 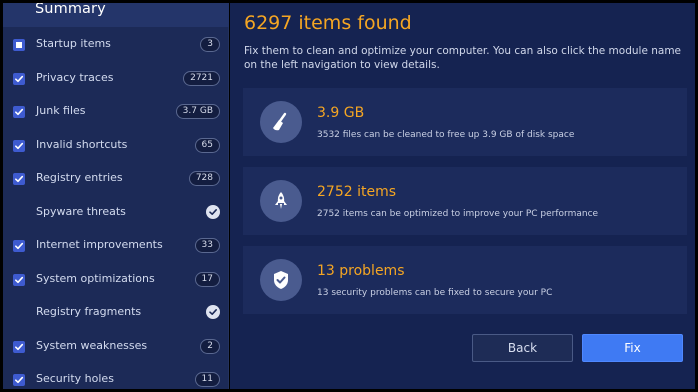 What do you see at coordinates (95, 278) in the screenshot?
I see `sidebar-item-label: System optimizations` at bounding box center [95, 278].